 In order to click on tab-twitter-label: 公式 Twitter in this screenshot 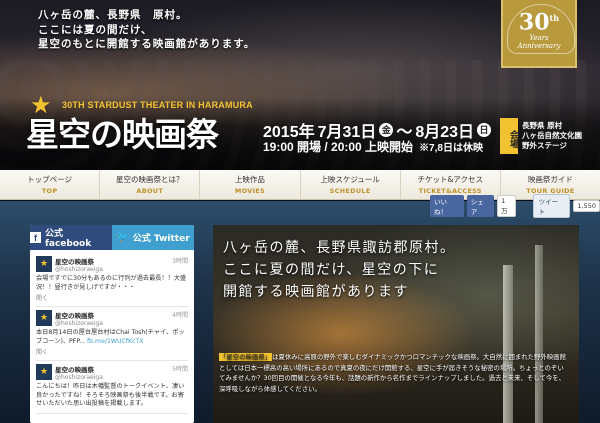, I will do `click(161, 239)`.